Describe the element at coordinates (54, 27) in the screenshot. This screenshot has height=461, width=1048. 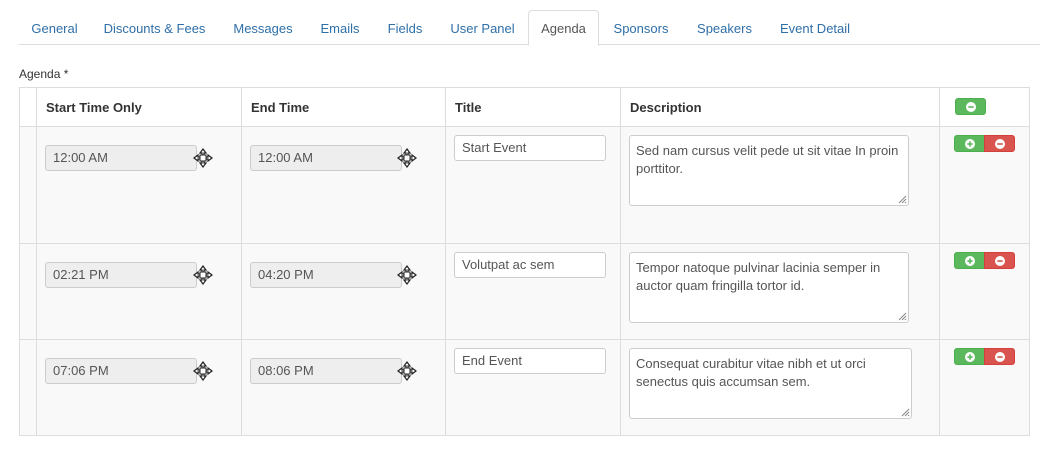
I see `tab-general: General` at that location.